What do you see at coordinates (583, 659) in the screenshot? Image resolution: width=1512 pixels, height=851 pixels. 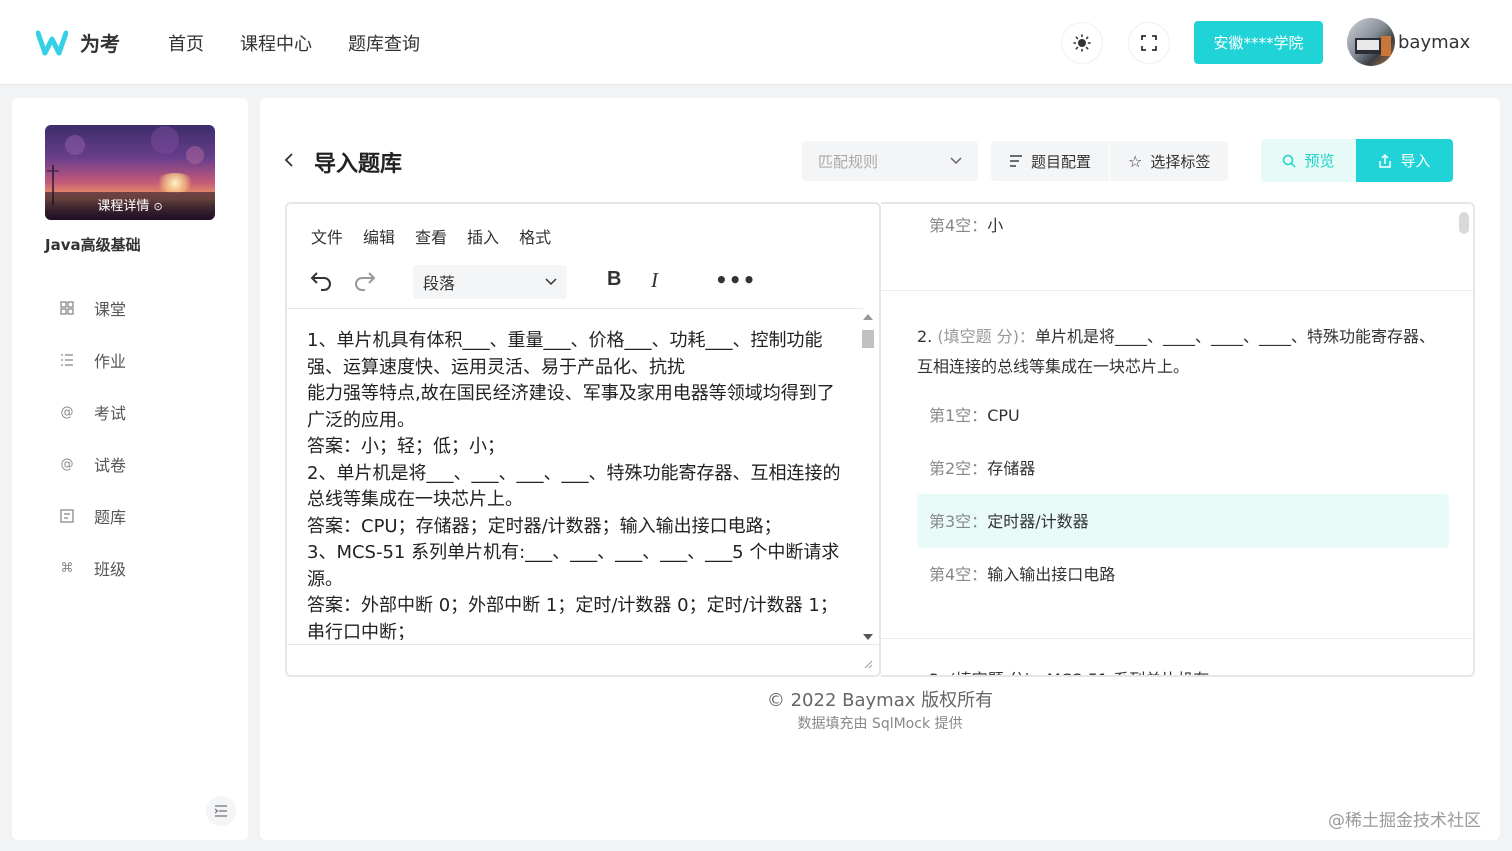 I see `editor-statusbar` at bounding box center [583, 659].